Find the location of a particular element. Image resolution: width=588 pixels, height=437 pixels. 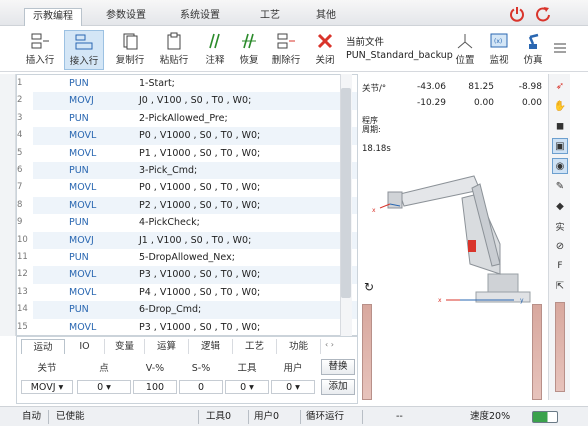

code-row: 11 PUN 5-DropAllowed_Nex; is located at coordinates (187, 257).